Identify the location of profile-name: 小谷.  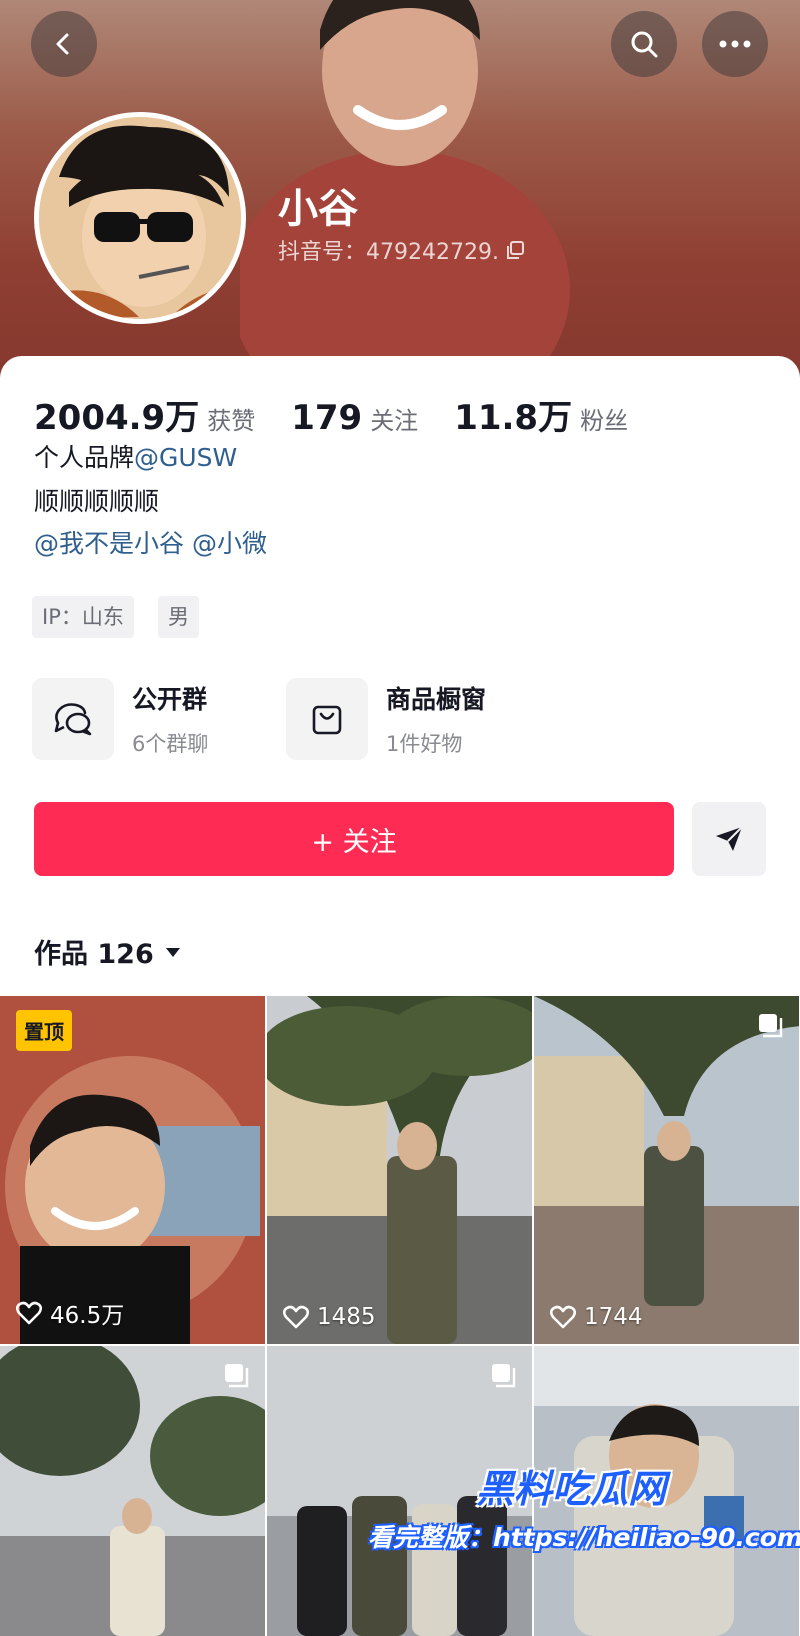
(318, 209).